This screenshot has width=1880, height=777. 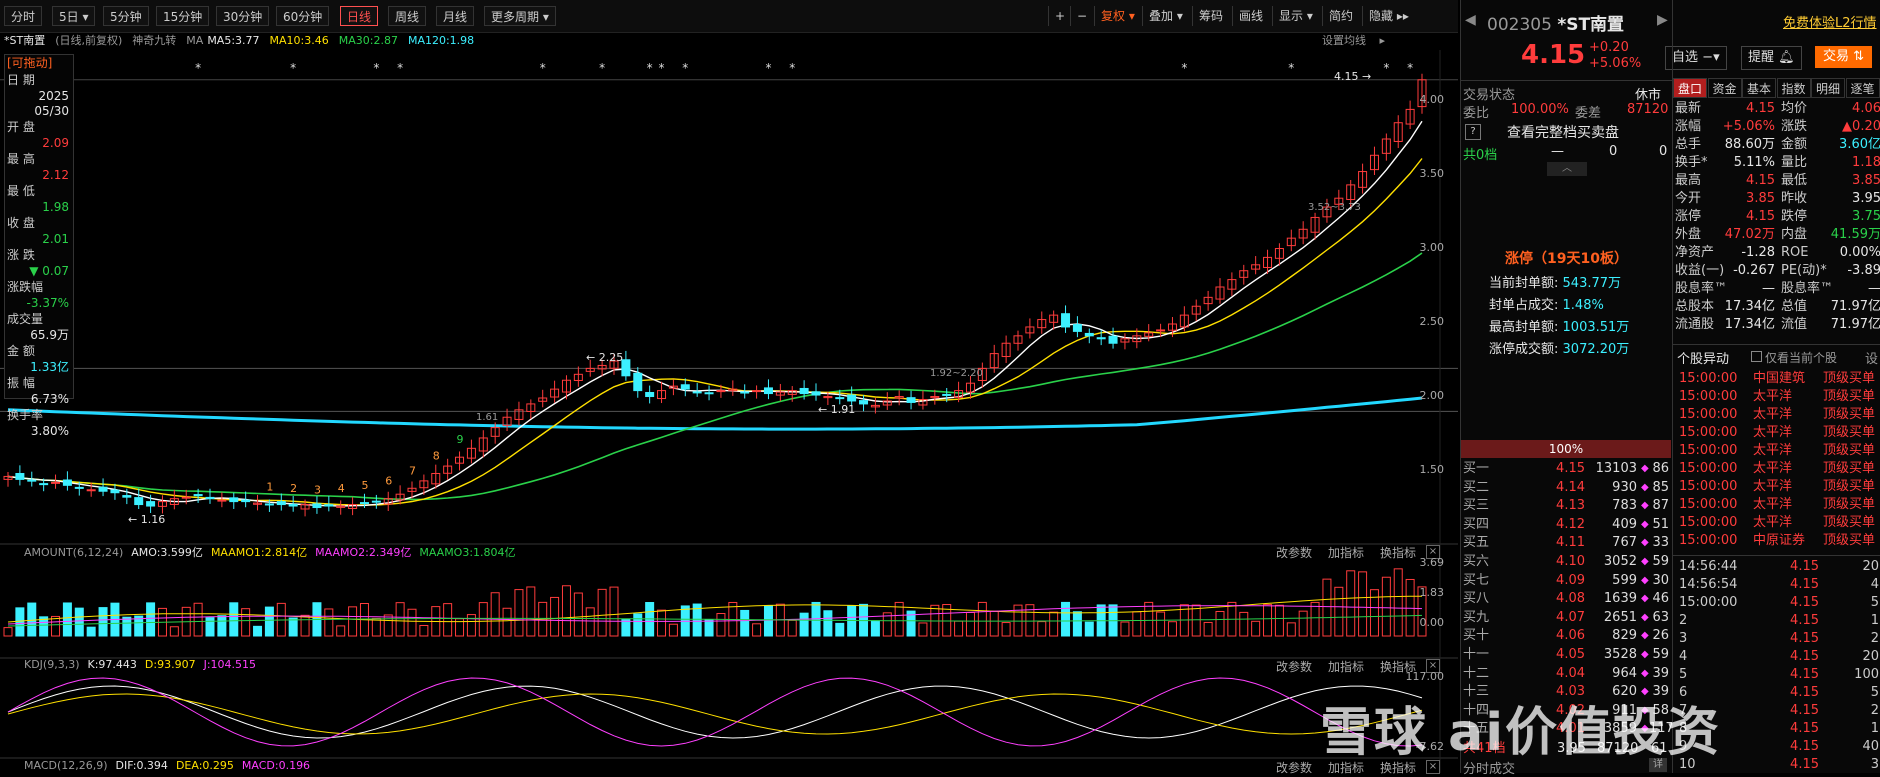 What do you see at coordinates (1874, 692) in the screenshot?
I see `trade-volume: 5` at bounding box center [1874, 692].